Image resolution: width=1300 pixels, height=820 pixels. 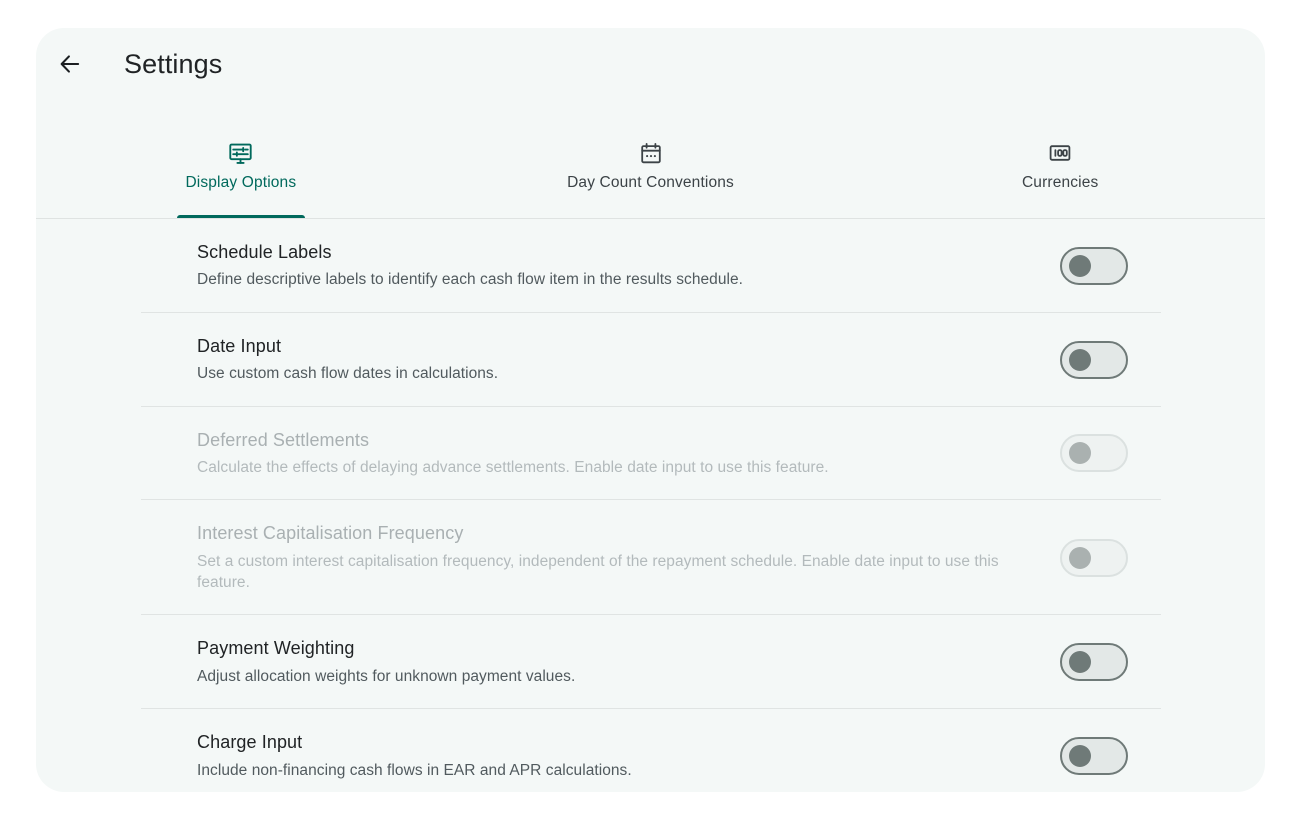 What do you see at coordinates (250, 742) in the screenshot?
I see `setting-title: Charge Input` at bounding box center [250, 742].